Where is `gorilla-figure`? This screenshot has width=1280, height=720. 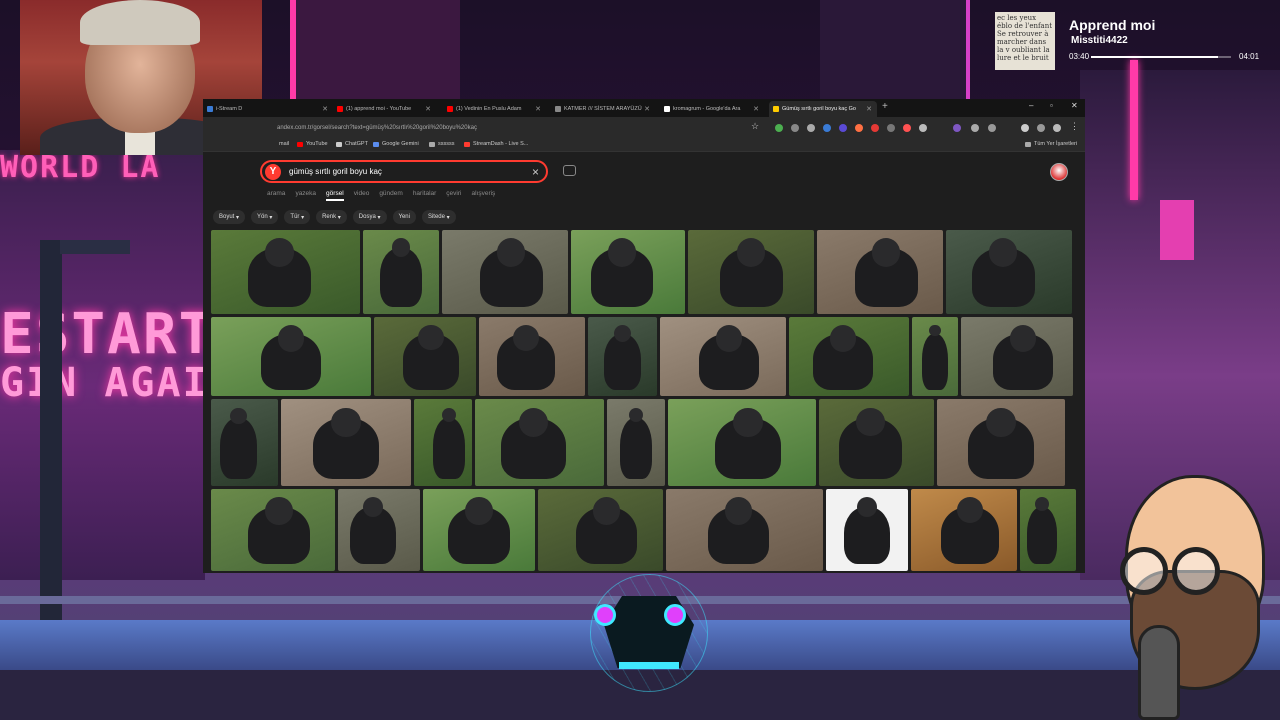
gorilla-figure is located at coordinates (935, 362).